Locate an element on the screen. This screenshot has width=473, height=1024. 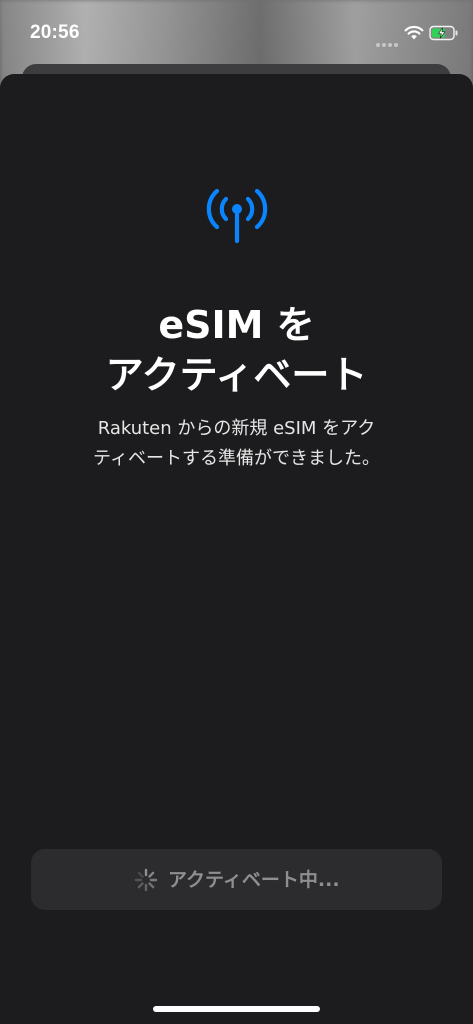
description-text: Rakuten からの新規 eSIM をアク ティベートする準備ができました。 is located at coordinates (236, 444).